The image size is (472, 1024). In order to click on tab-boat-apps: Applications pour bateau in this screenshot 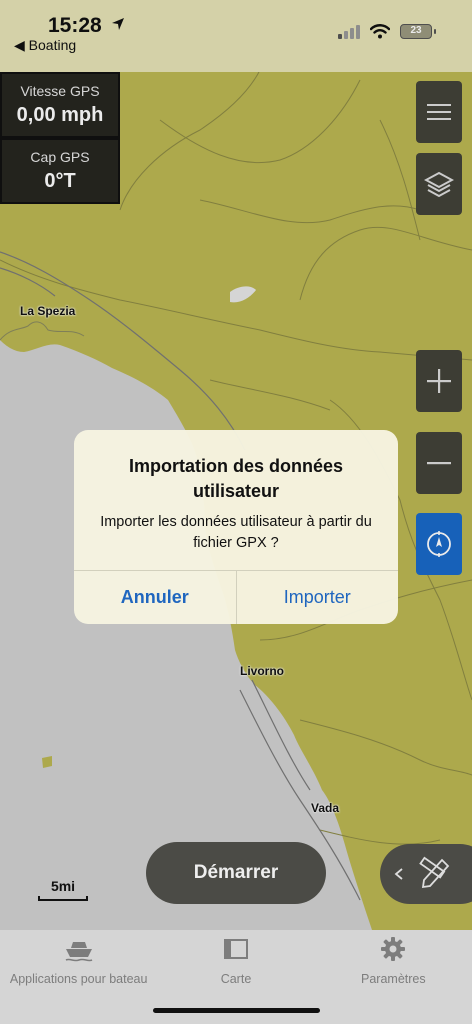, I will do `click(78, 977)`.